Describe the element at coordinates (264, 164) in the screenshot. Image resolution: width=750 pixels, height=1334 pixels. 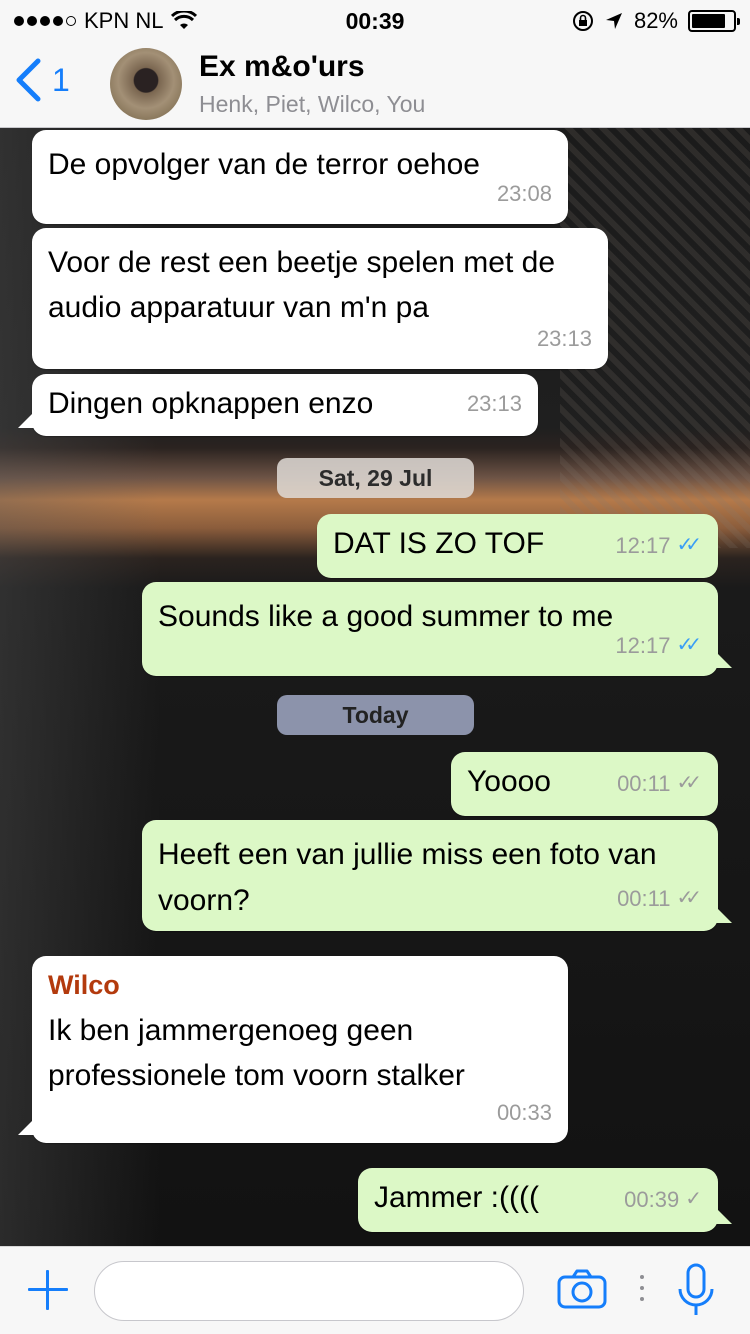
I see `message-text: De opvolger van de terror oehoe` at that location.